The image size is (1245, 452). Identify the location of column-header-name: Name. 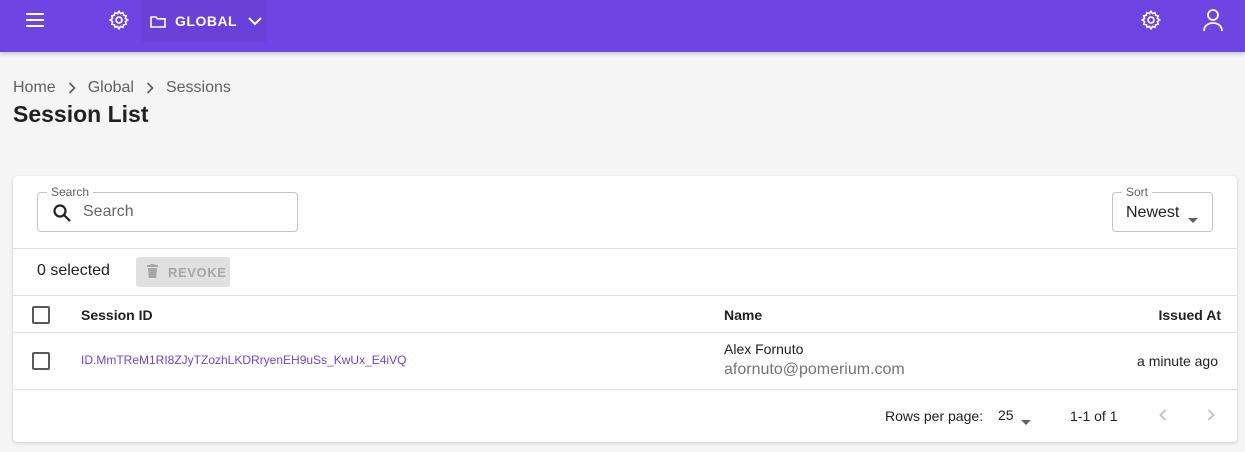
(743, 315).